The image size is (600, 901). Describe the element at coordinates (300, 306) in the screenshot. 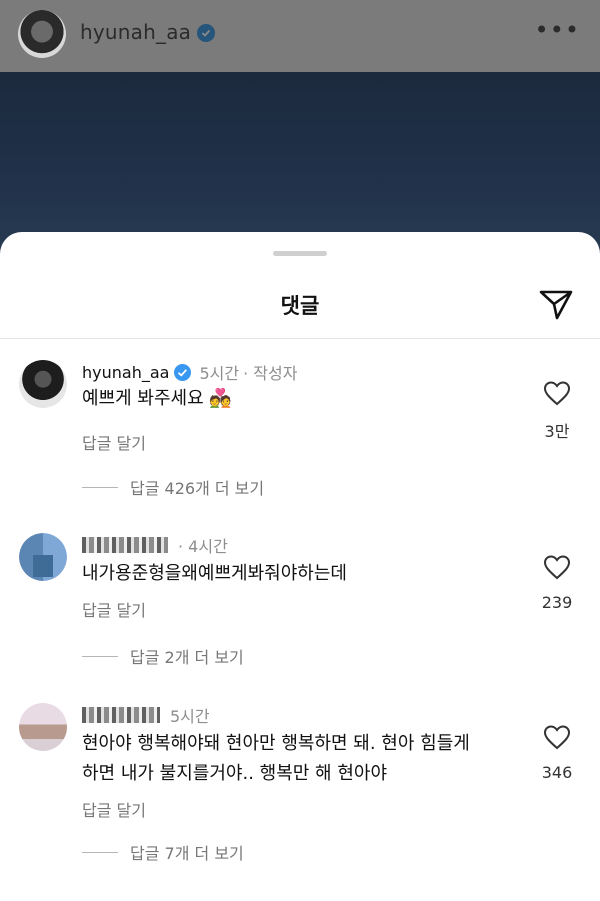

I see `sheet-title: 댓글` at that location.